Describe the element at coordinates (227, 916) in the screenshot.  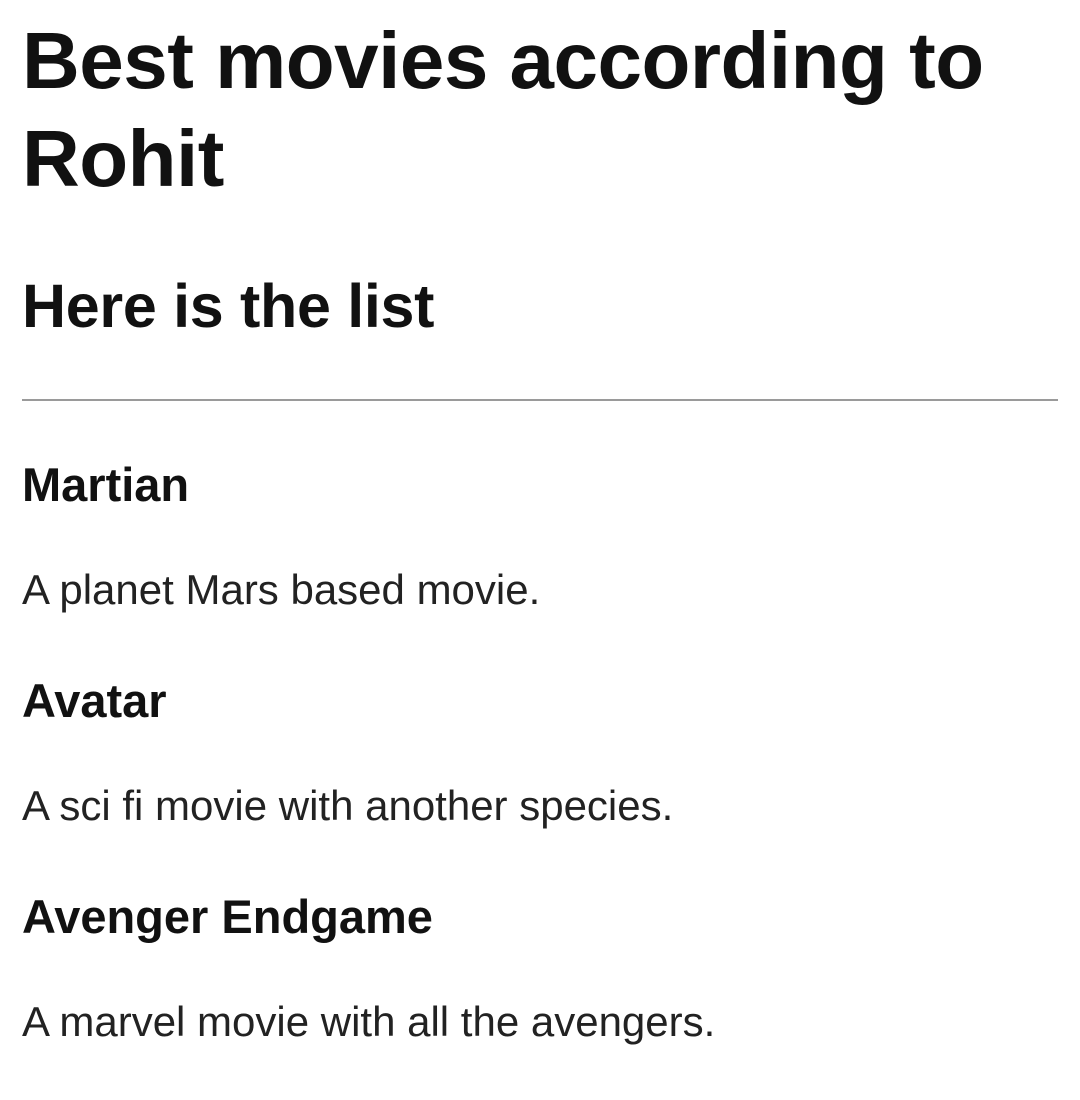
I see `movie-title: Avenger Endgame` at that location.